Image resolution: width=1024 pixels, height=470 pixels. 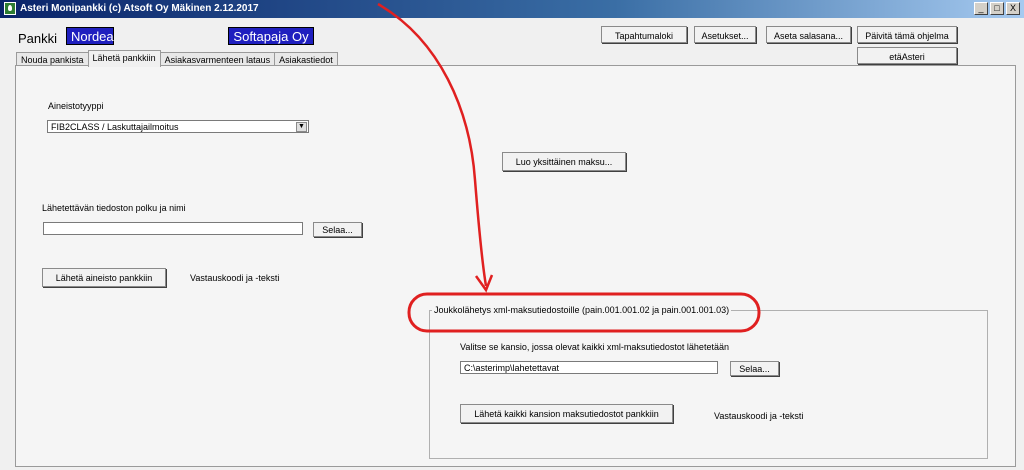 What do you see at coordinates (271, 36) in the screenshot?
I see `company-badge: Softapaja Oy` at bounding box center [271, 36].